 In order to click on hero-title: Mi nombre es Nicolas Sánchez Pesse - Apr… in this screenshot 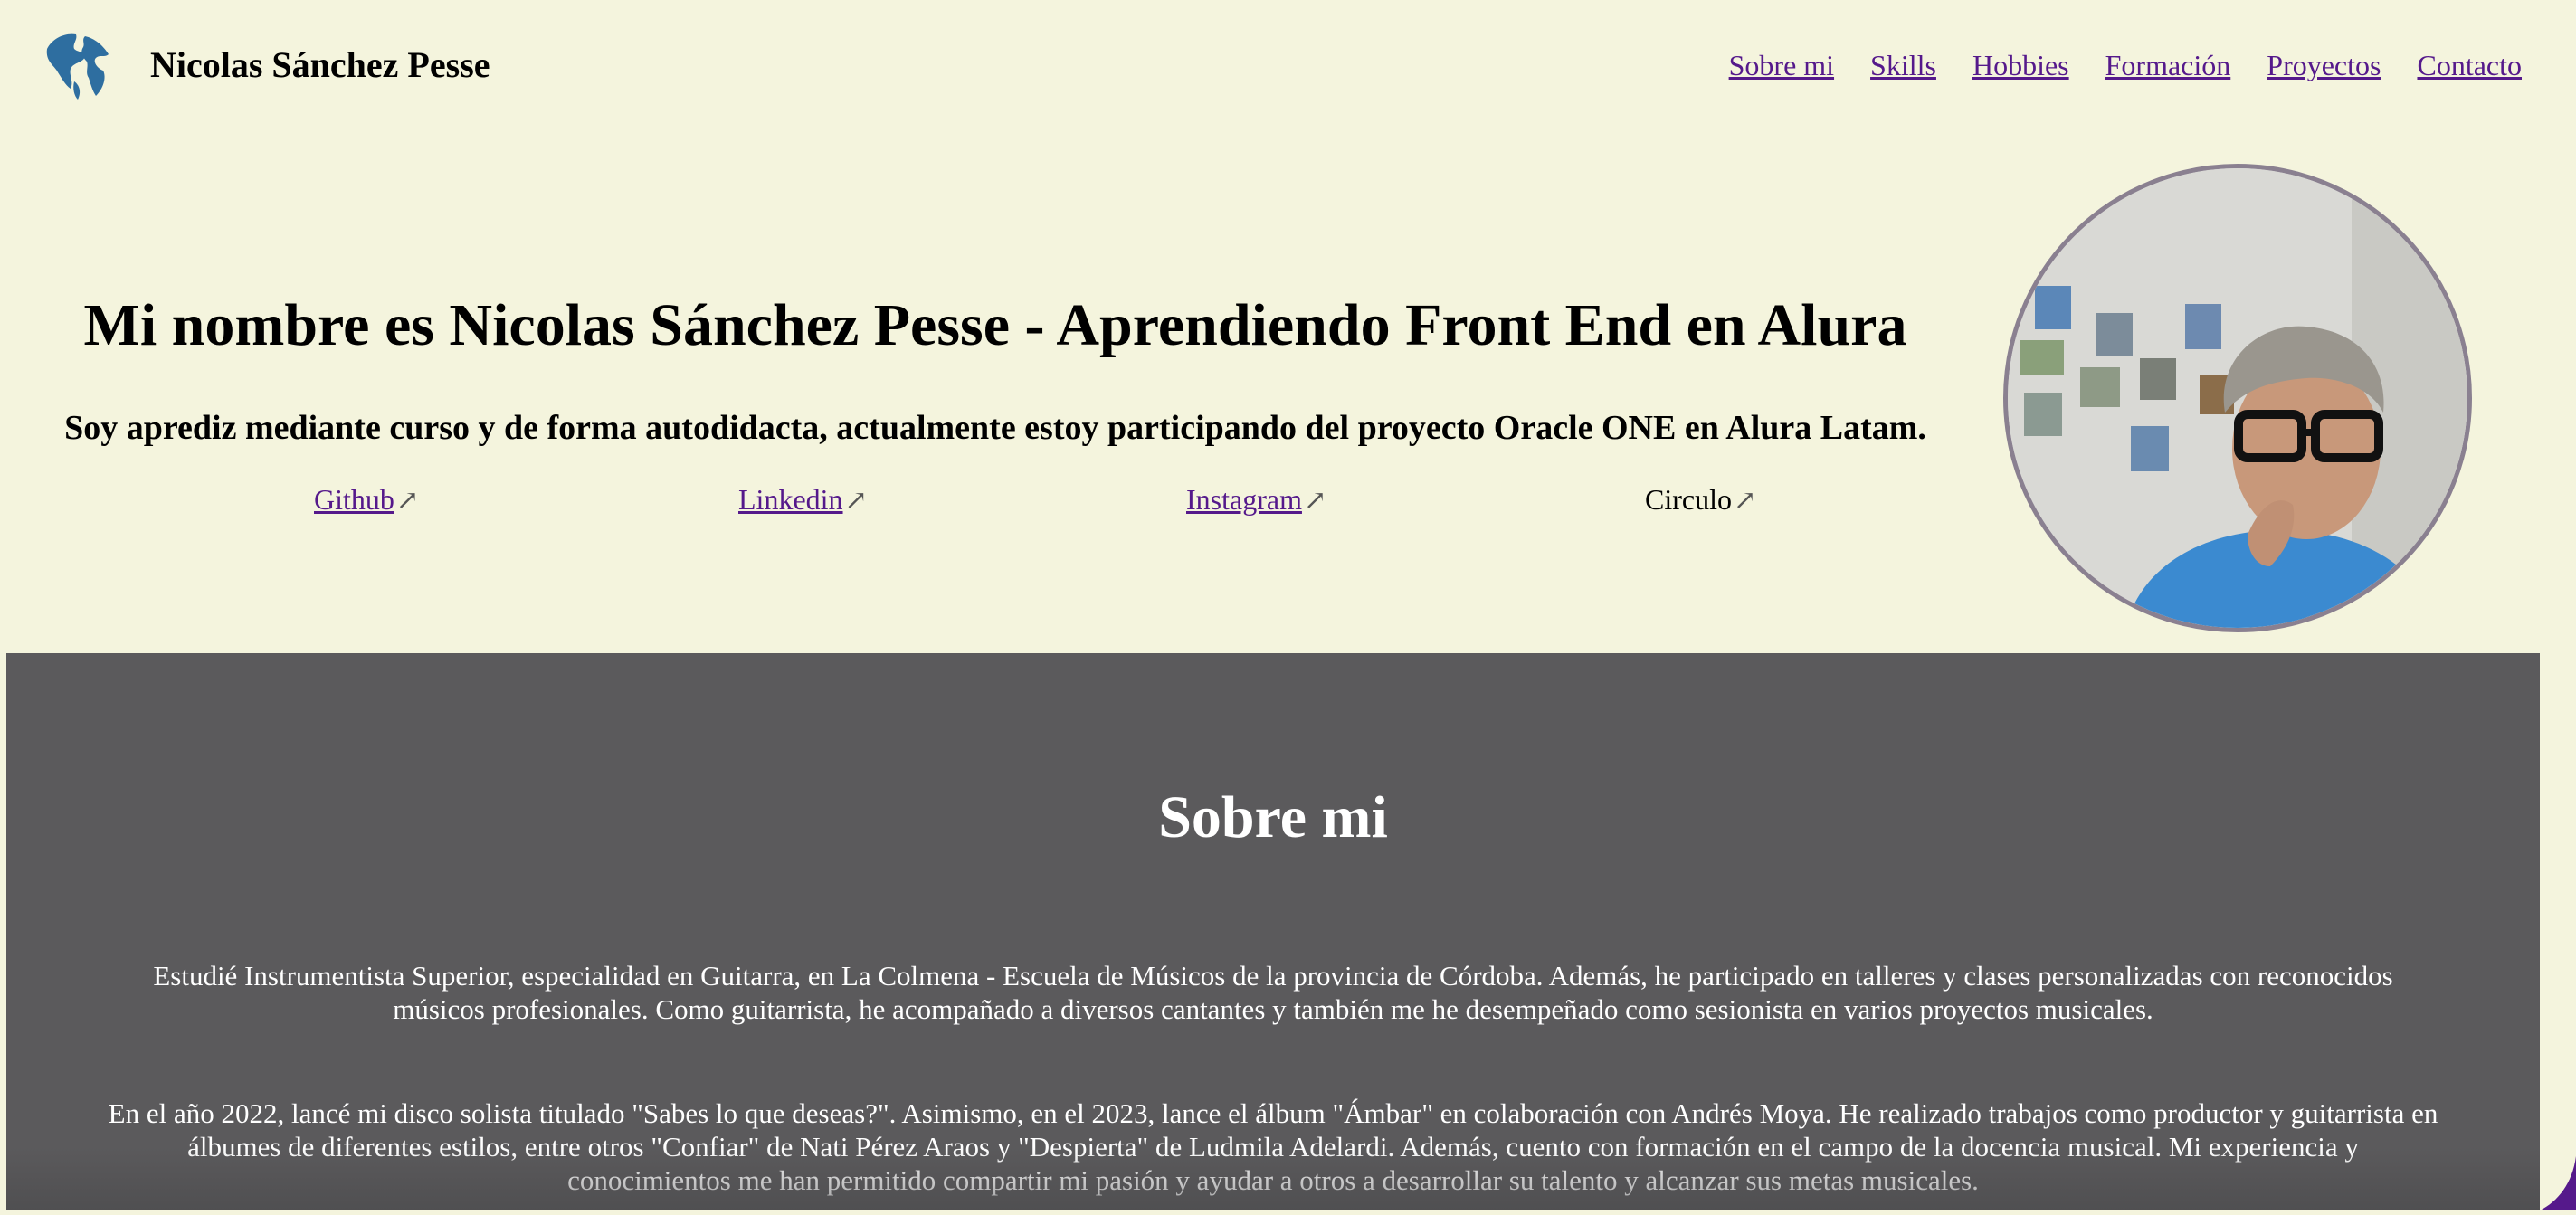, I will do `click(995, 325)`.